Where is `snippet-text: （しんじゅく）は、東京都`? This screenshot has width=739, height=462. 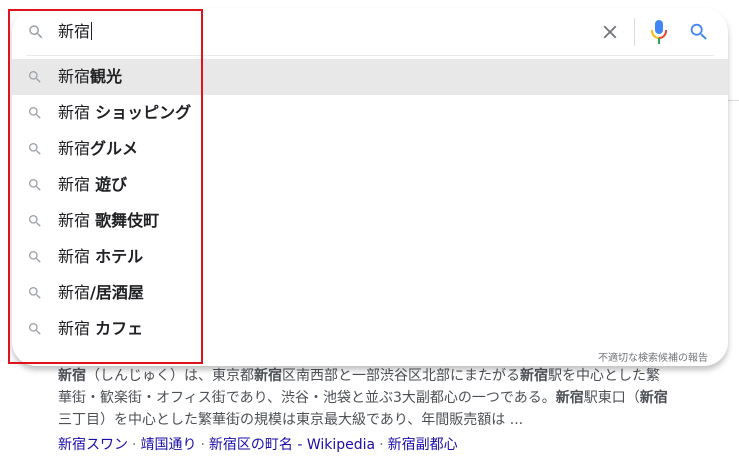 snippet-text: （しんじゅく）は、東京都 is located at coordinates (170, 376).